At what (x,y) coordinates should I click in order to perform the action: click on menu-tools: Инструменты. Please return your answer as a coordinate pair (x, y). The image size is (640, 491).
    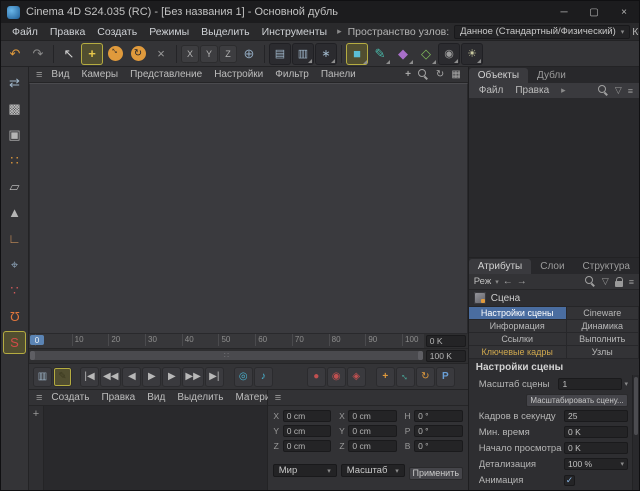
    Looking at the image, I should click on (294, 32).